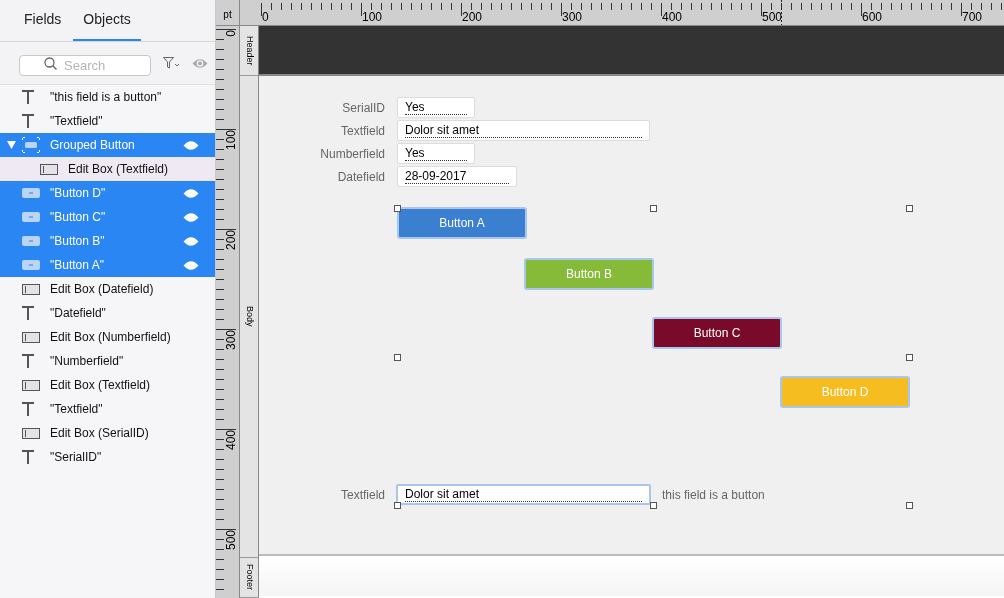  I want to click on object-row: "SerialID", so click(107, 457).